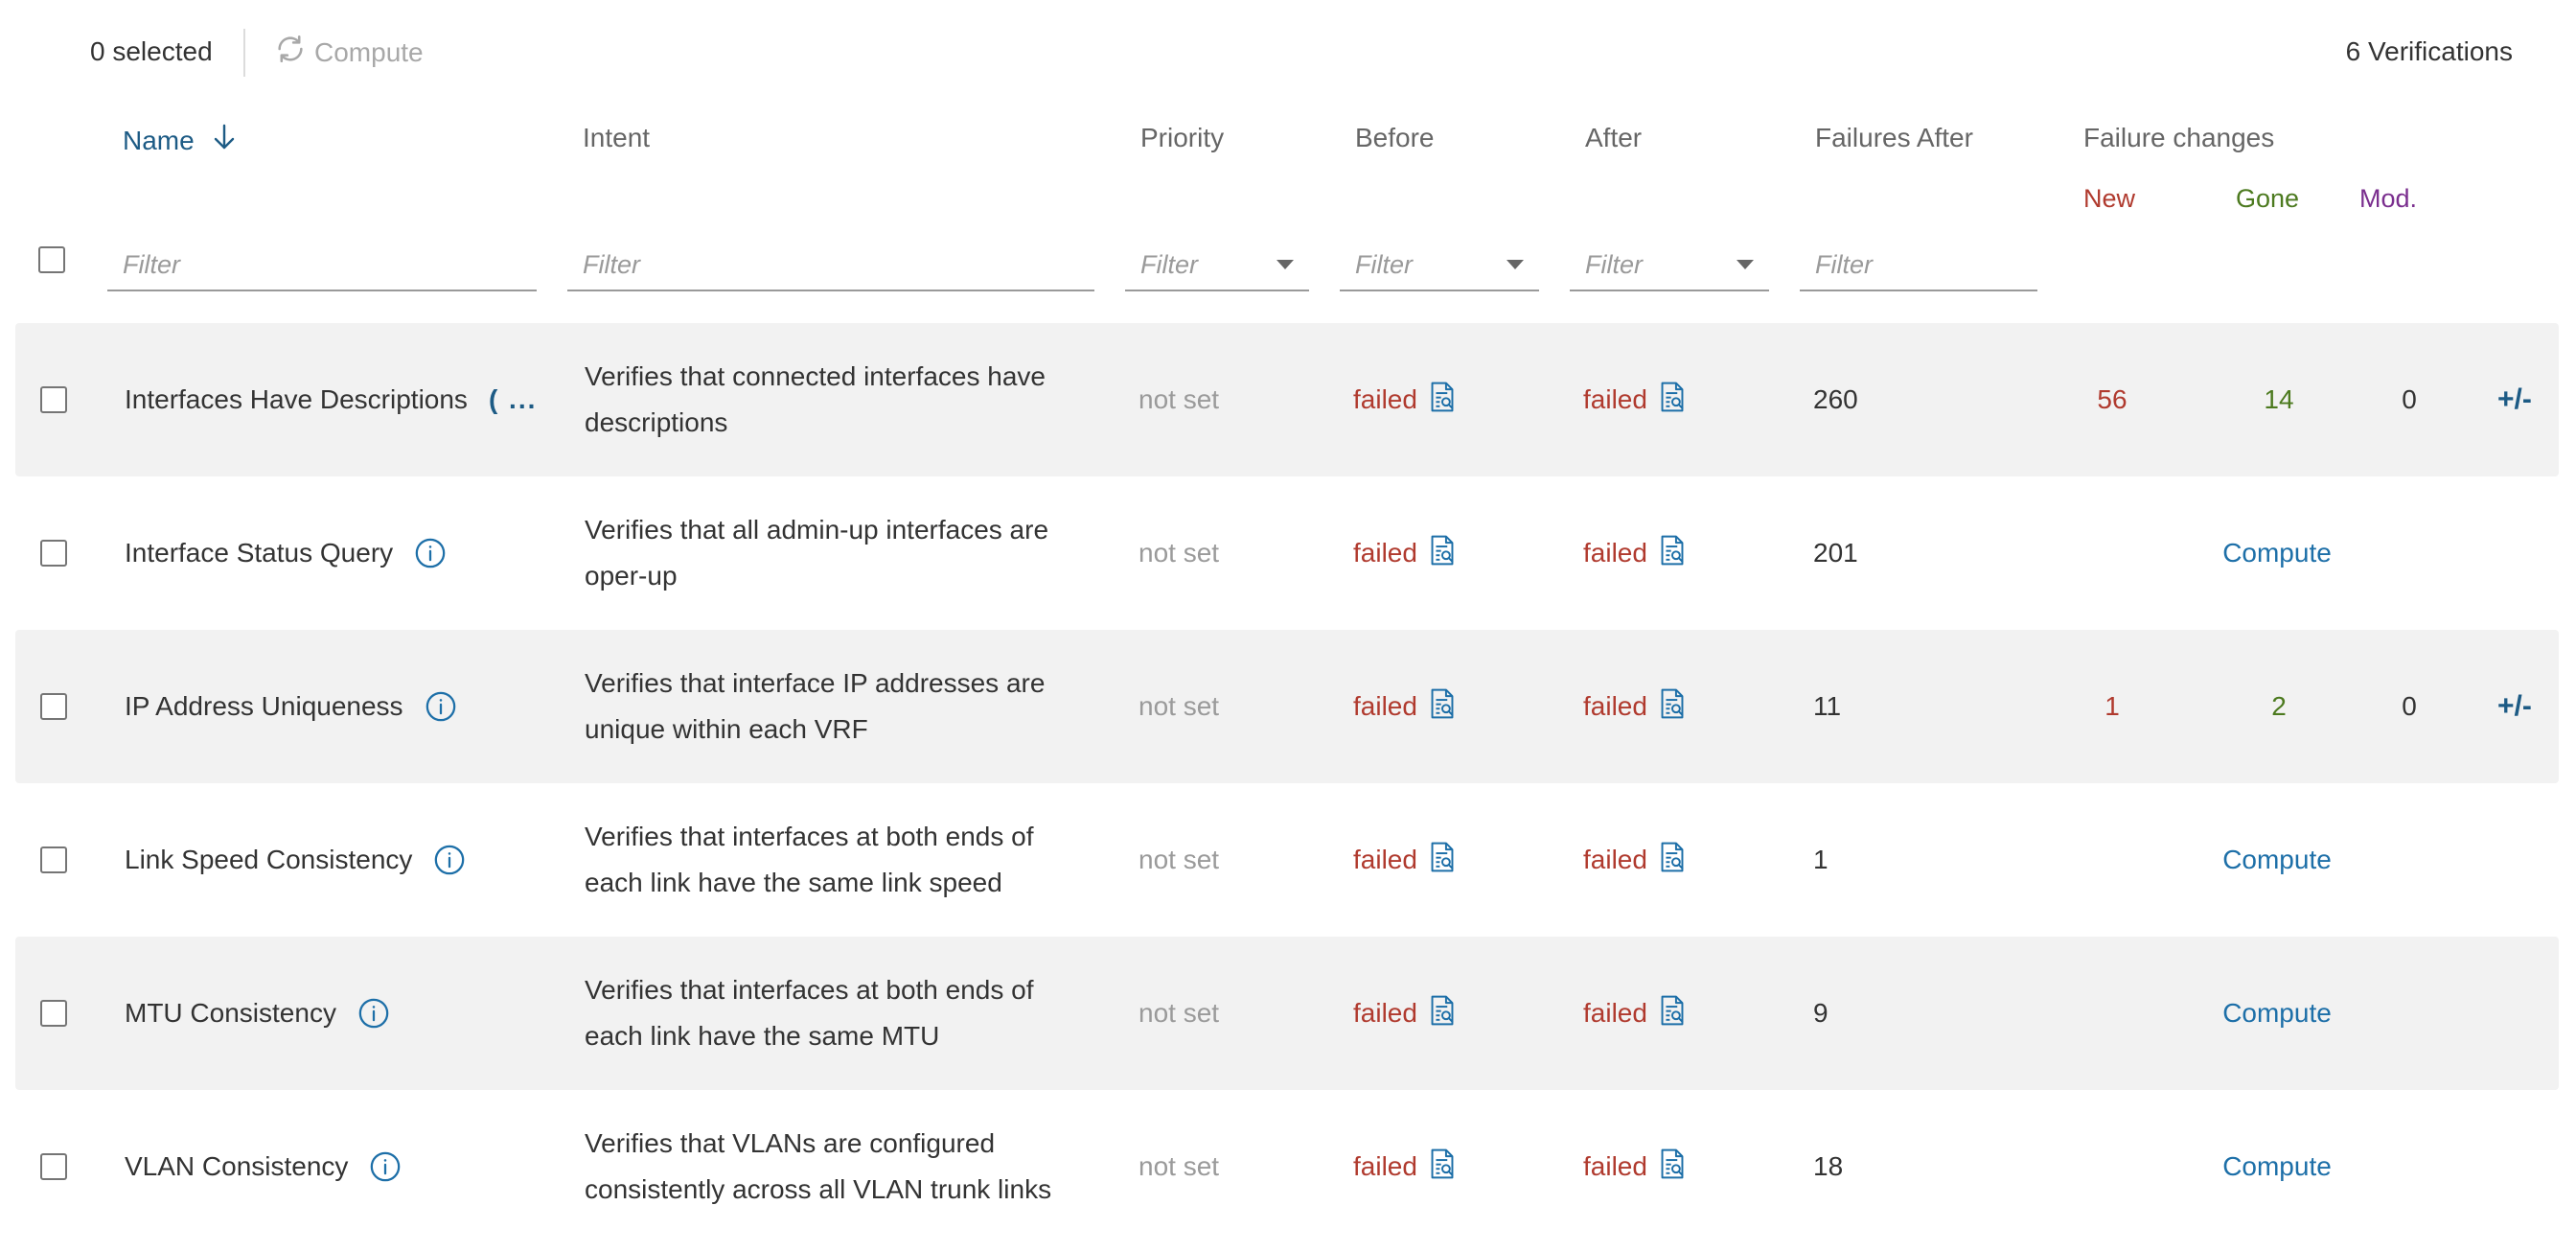 The width and height of the screenshot is (2576, 1252). Describe the element at coordinates (2179, 137) in the screenshot. I see `column-header-failure-changes: Failure changes` at that location.